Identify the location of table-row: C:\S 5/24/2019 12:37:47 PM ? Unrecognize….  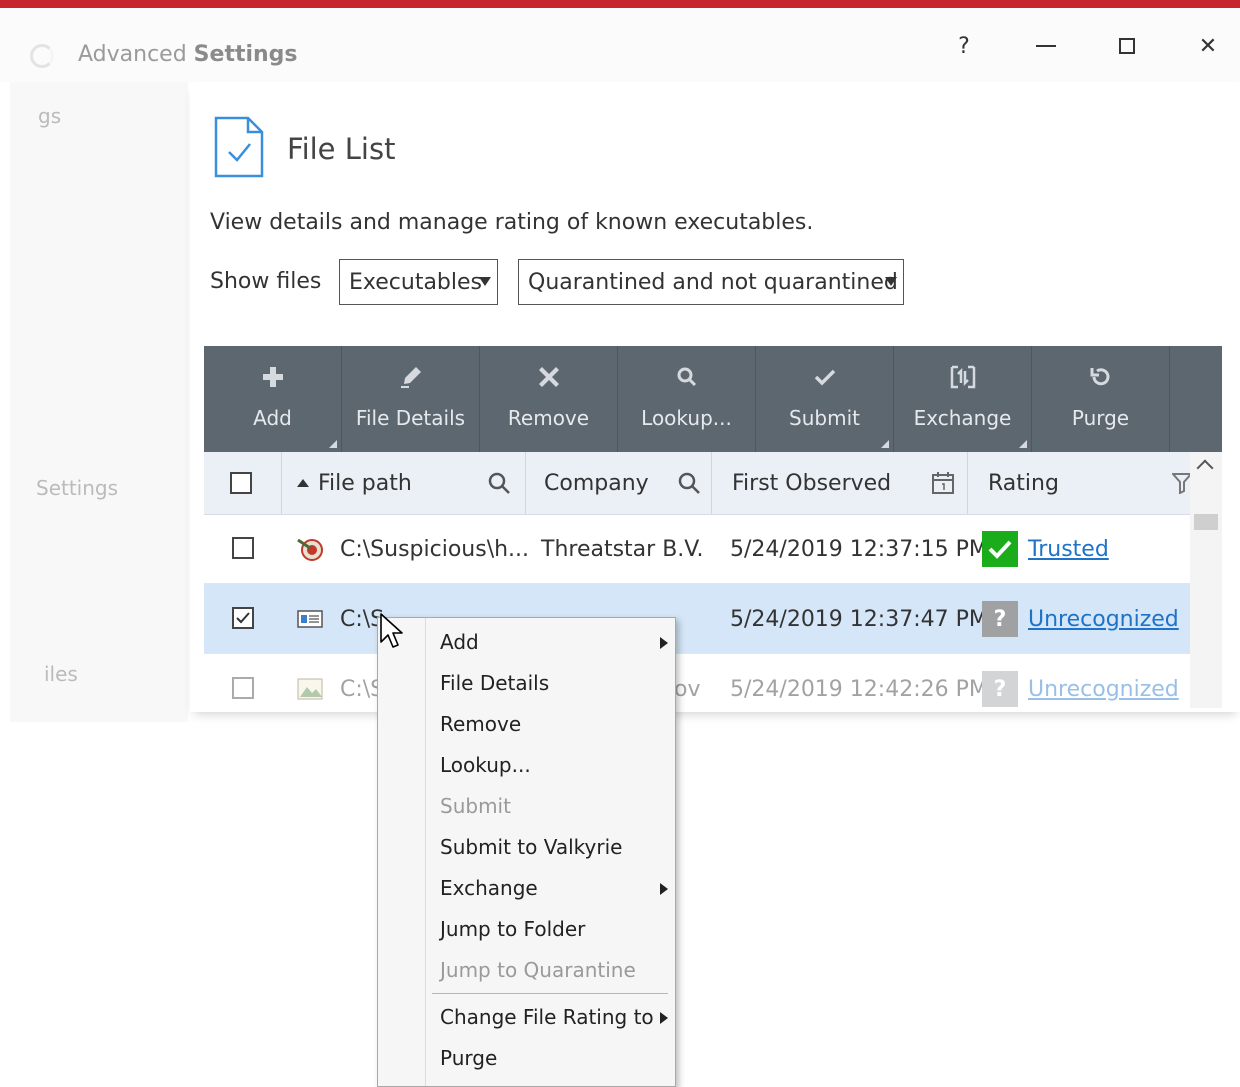
(697, 619).